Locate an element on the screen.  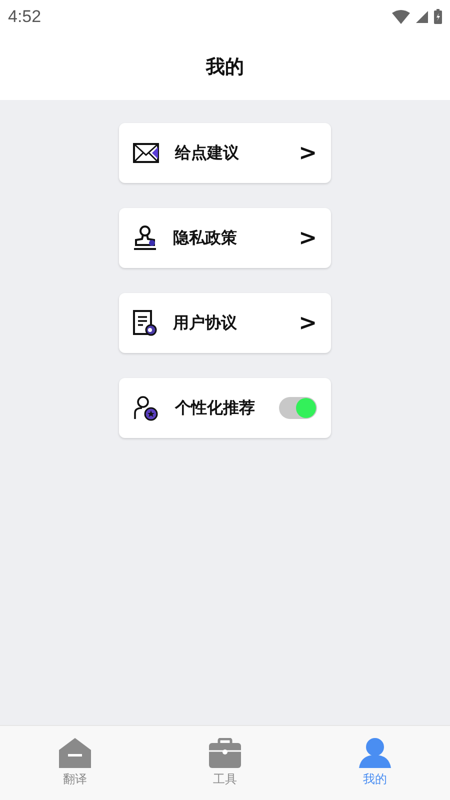
menu-card: 用户协议 > is located at coordinates (225, 323).